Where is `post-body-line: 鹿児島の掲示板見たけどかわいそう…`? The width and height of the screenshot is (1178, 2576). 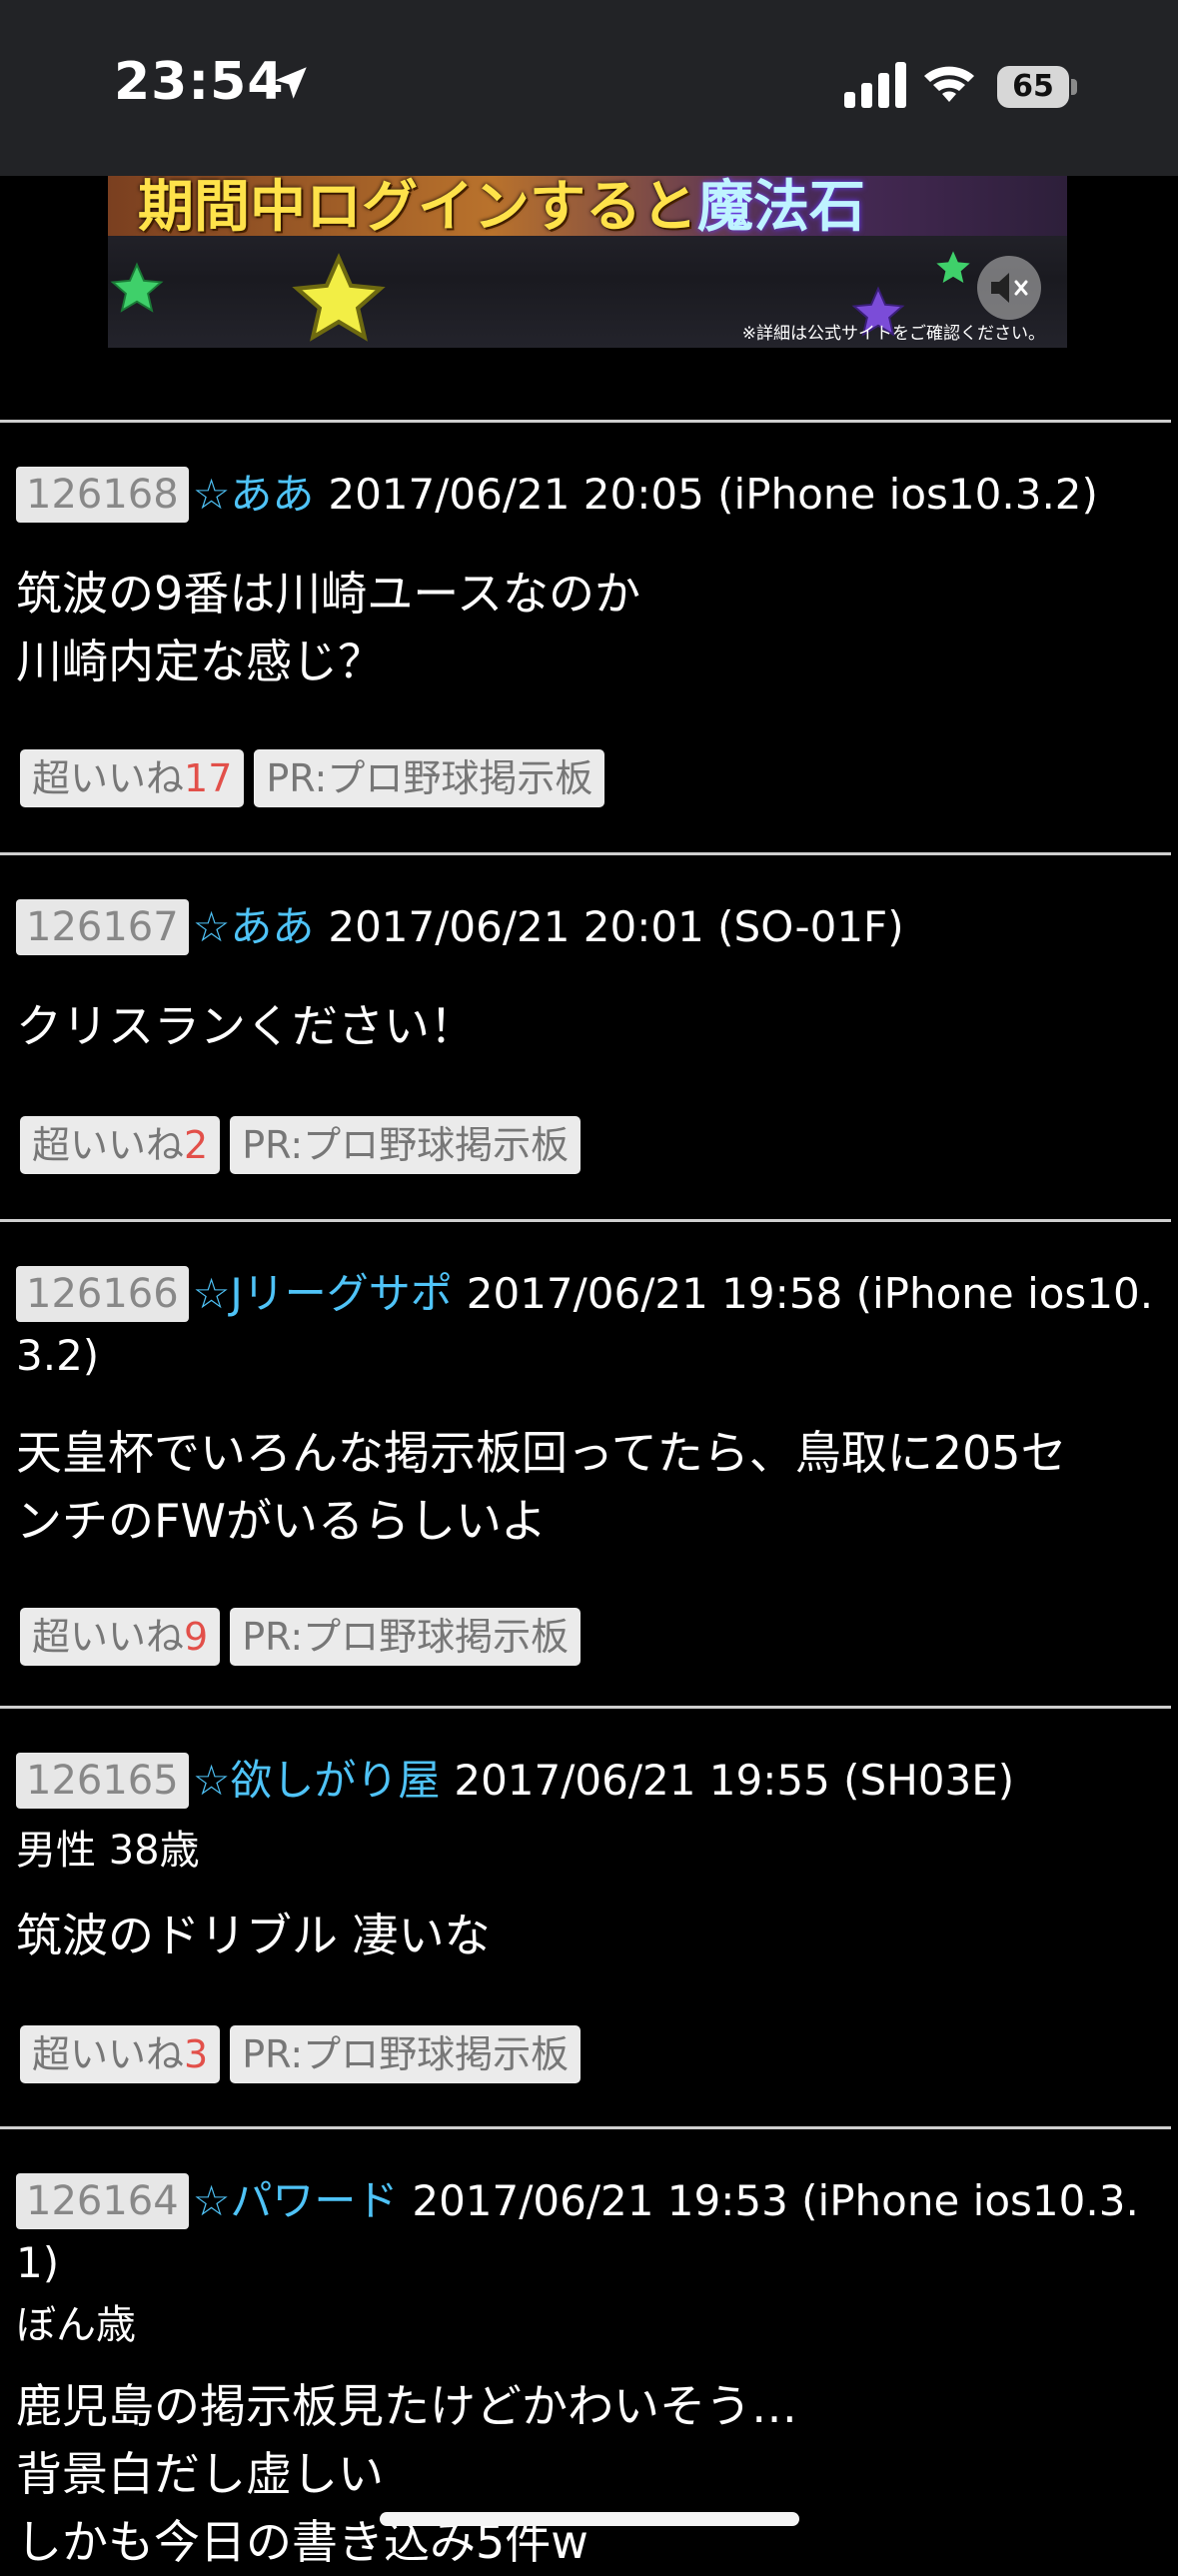
post-body-line: 鹿児島の掲示板見たけどかわいそう… is located at coordinates (406, 2406).